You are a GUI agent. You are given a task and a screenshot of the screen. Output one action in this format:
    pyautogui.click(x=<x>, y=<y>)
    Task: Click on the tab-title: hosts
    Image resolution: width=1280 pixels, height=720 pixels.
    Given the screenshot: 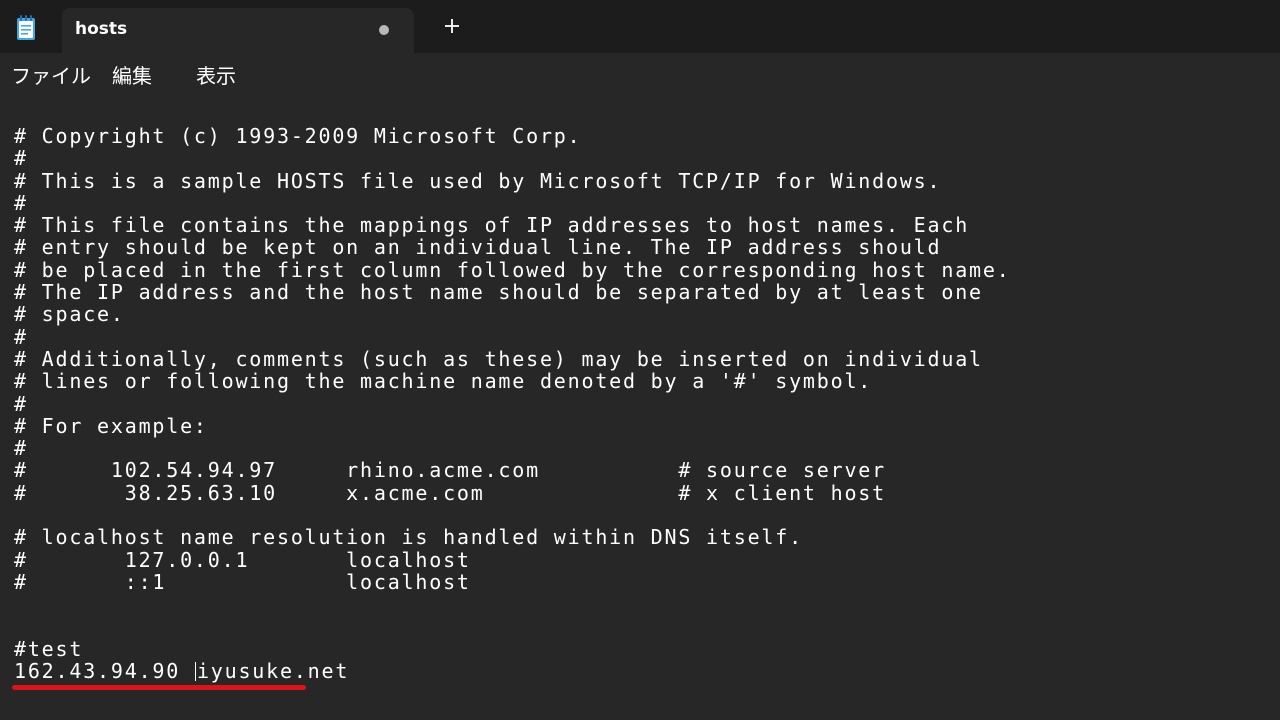 What is the action you would take?
    pyautogui.click(x=101, y=29)
    